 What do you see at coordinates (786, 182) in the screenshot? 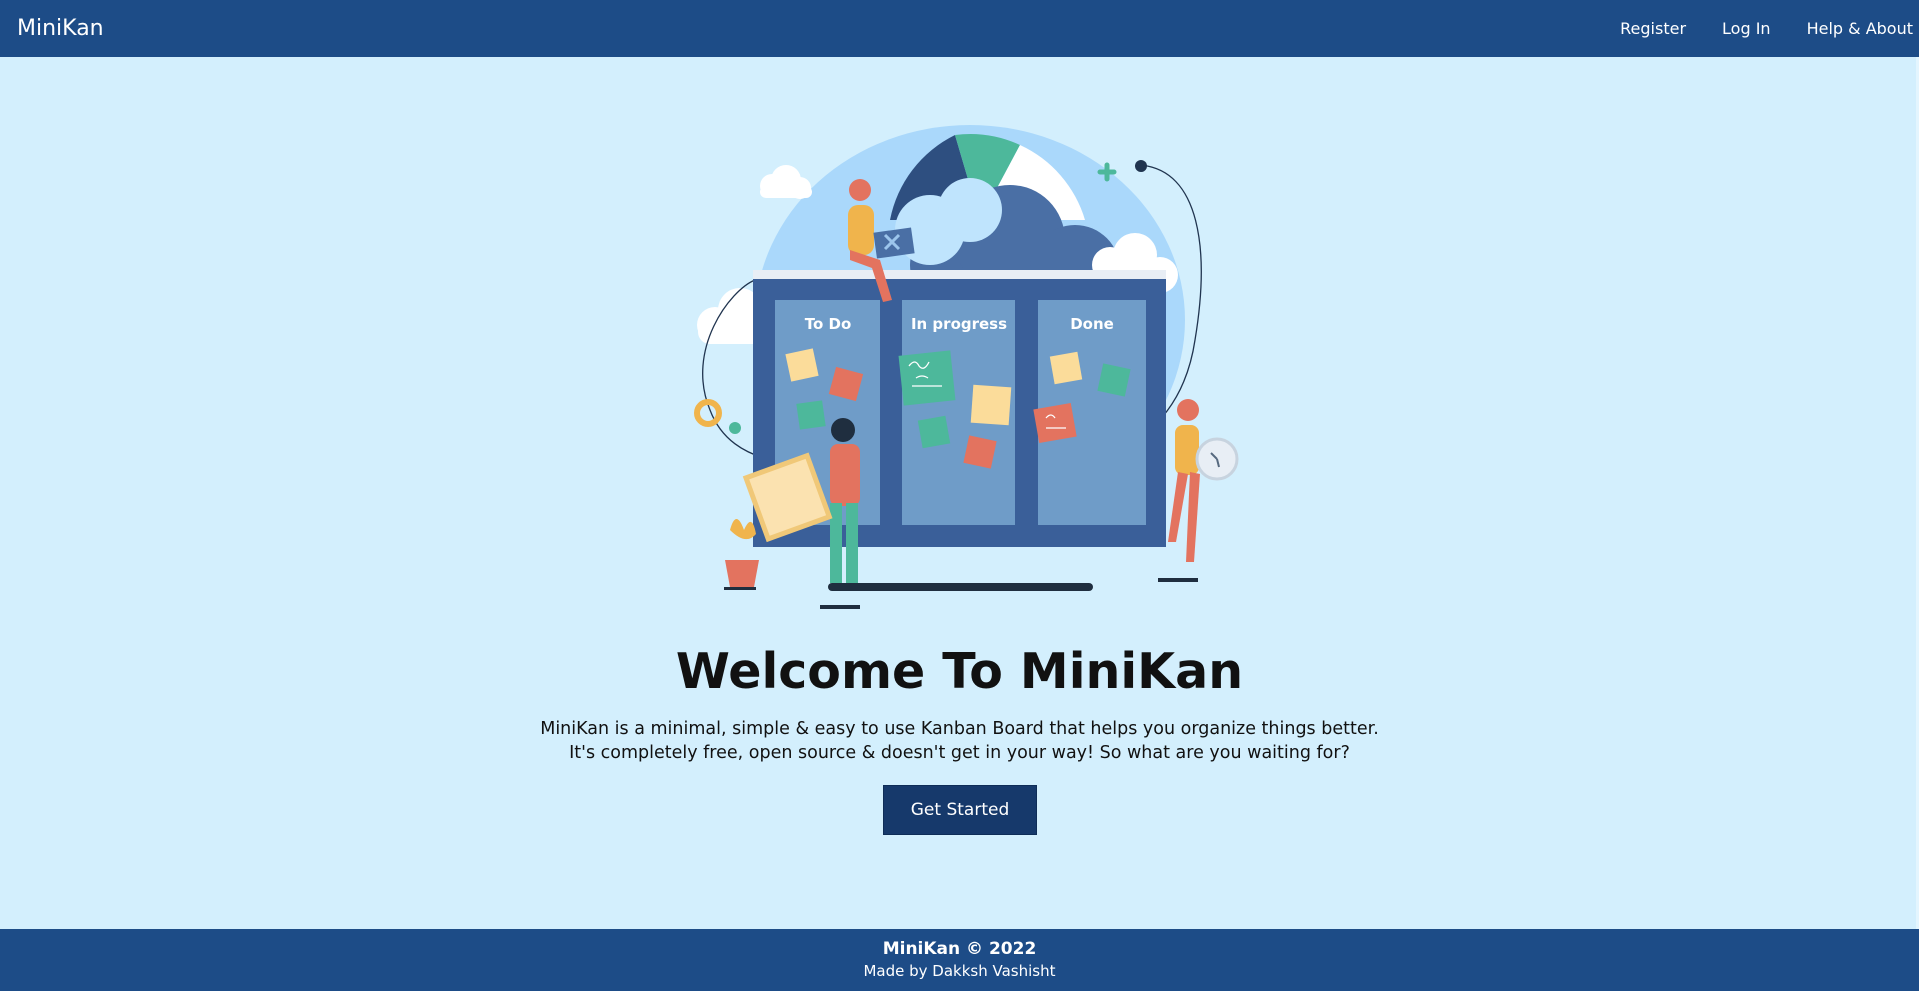
I see `cloud-left-top` at bounding box center [786, 182].